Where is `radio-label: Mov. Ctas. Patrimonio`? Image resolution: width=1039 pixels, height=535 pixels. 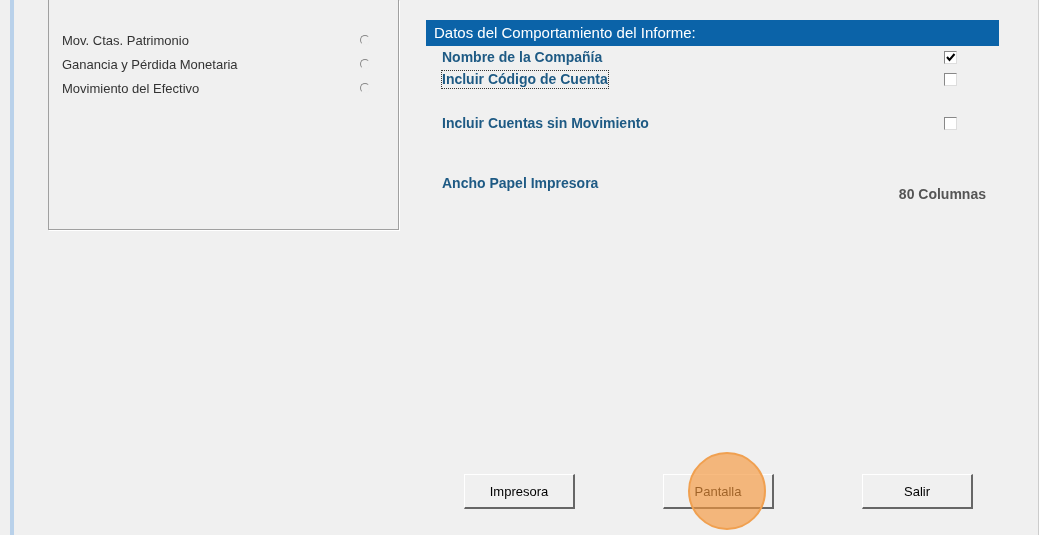
radio-label: Mov. Ctas. Patrimonio is located at coordinates (125, 40).